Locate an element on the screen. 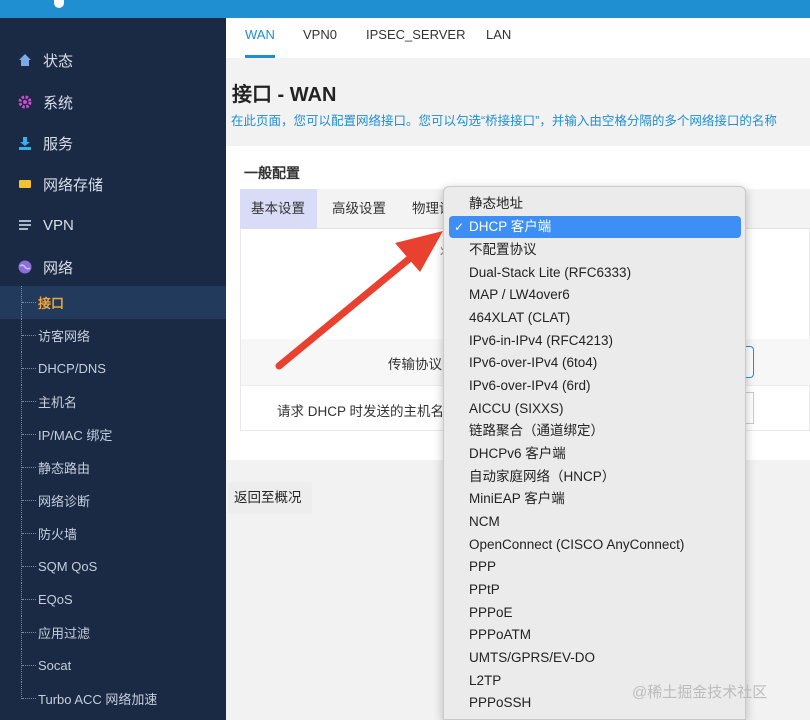  arrow-shaft is located at coordinates (347, 310).